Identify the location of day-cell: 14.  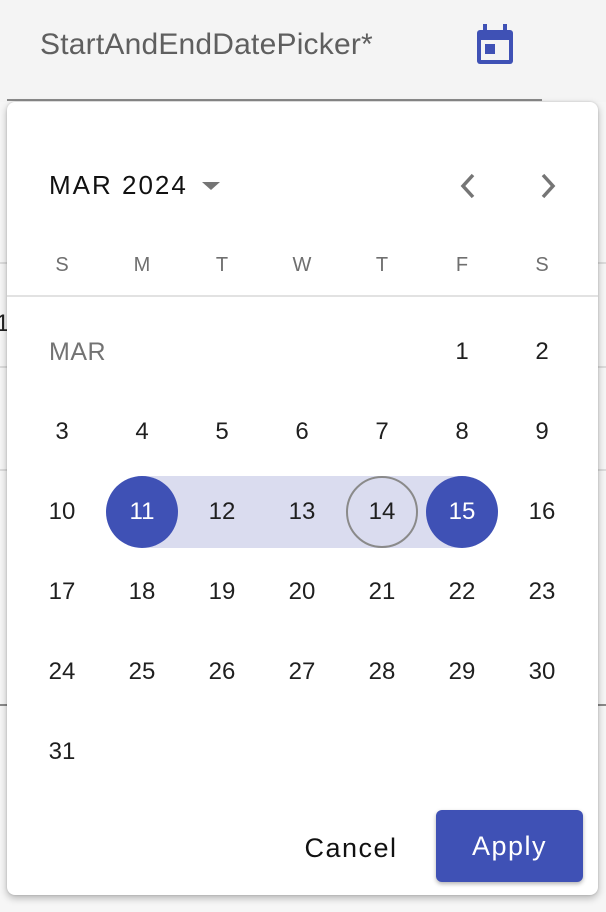
(382, 512).